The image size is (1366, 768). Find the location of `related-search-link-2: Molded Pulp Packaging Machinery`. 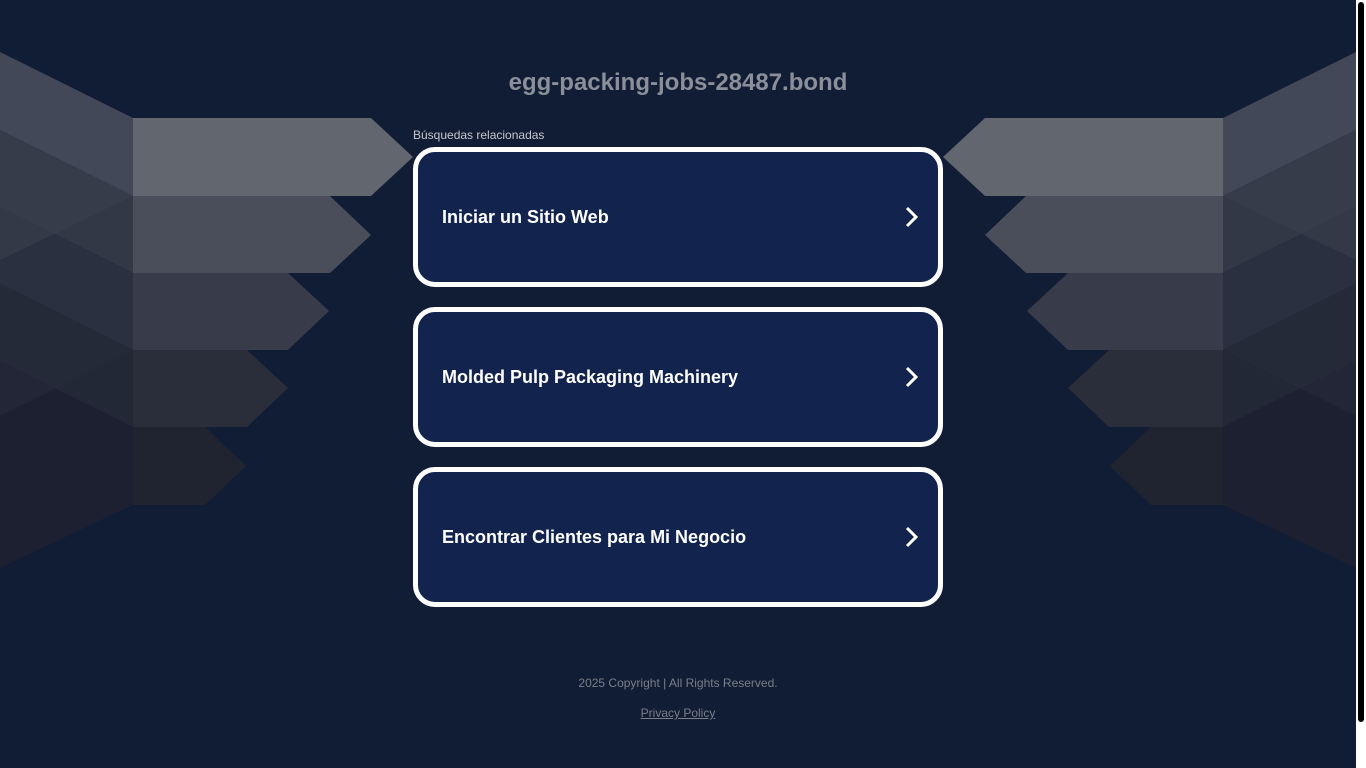

related-search-link-2: Molded Pulp Packaging Machinery is located at coordinates (678, 377).